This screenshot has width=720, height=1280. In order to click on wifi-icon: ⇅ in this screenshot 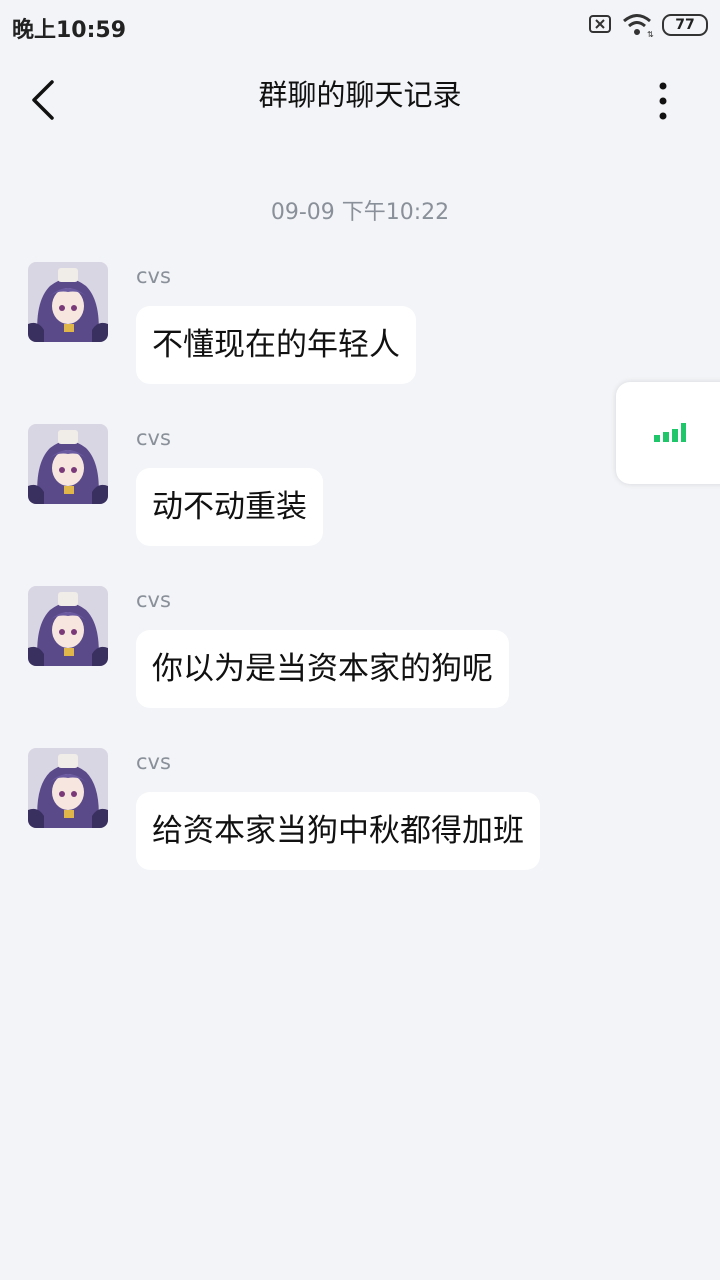, I will do `click(639, 27)`.